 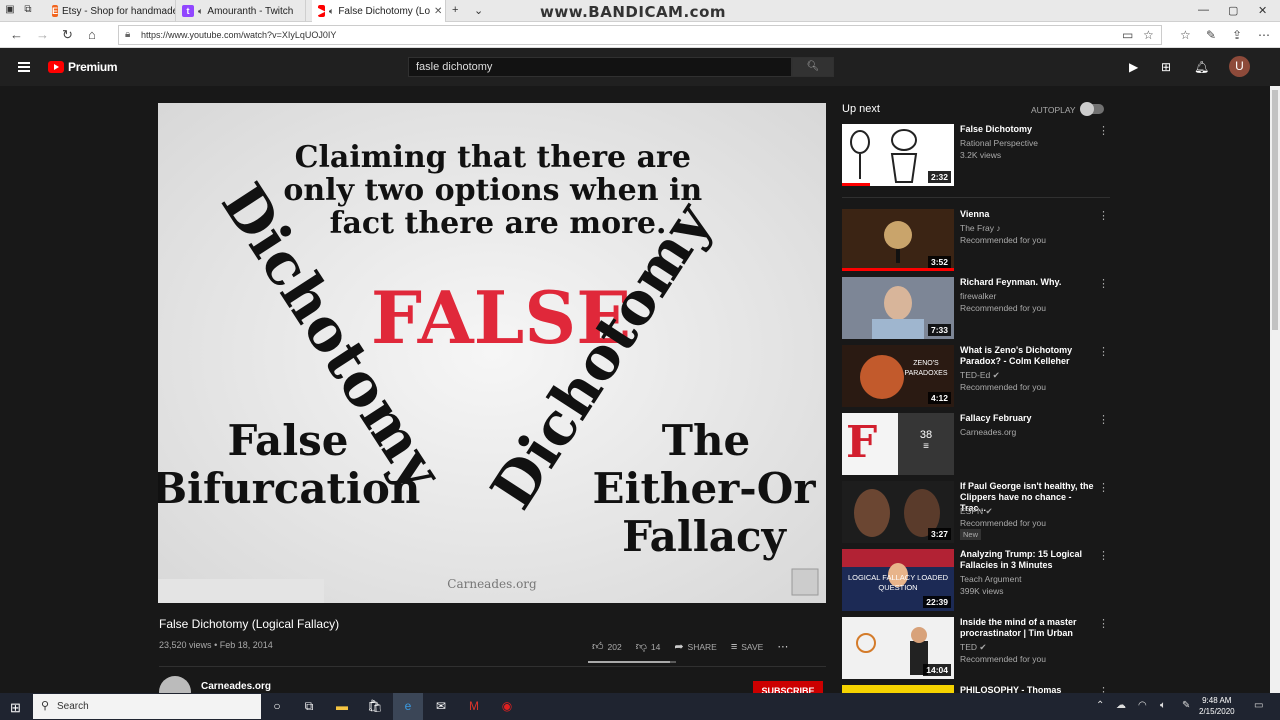 What do you see at coordinates (83, 67) in the screenshot?
I see `youtube-logo: Premium` at bounding box center [83, 67].